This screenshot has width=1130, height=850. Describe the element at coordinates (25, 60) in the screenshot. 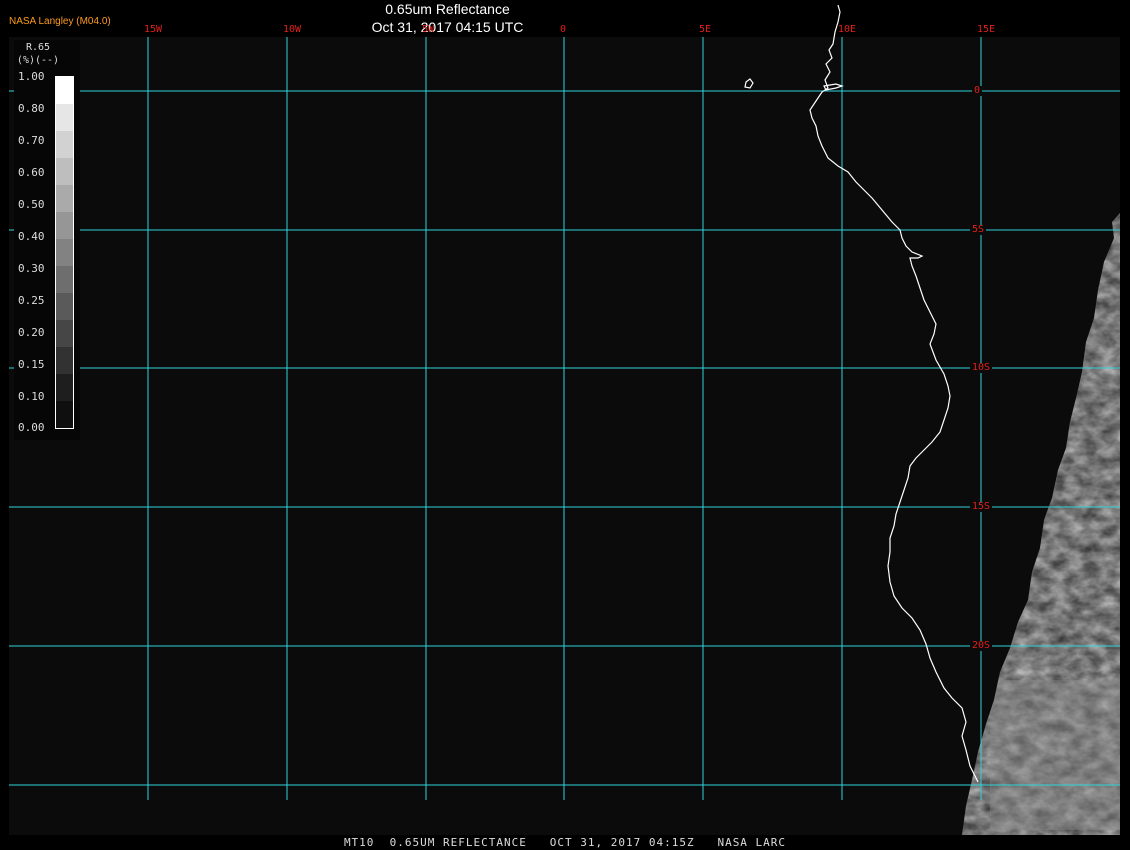

I see `colorbar-units-prefix: (%)` at that location.